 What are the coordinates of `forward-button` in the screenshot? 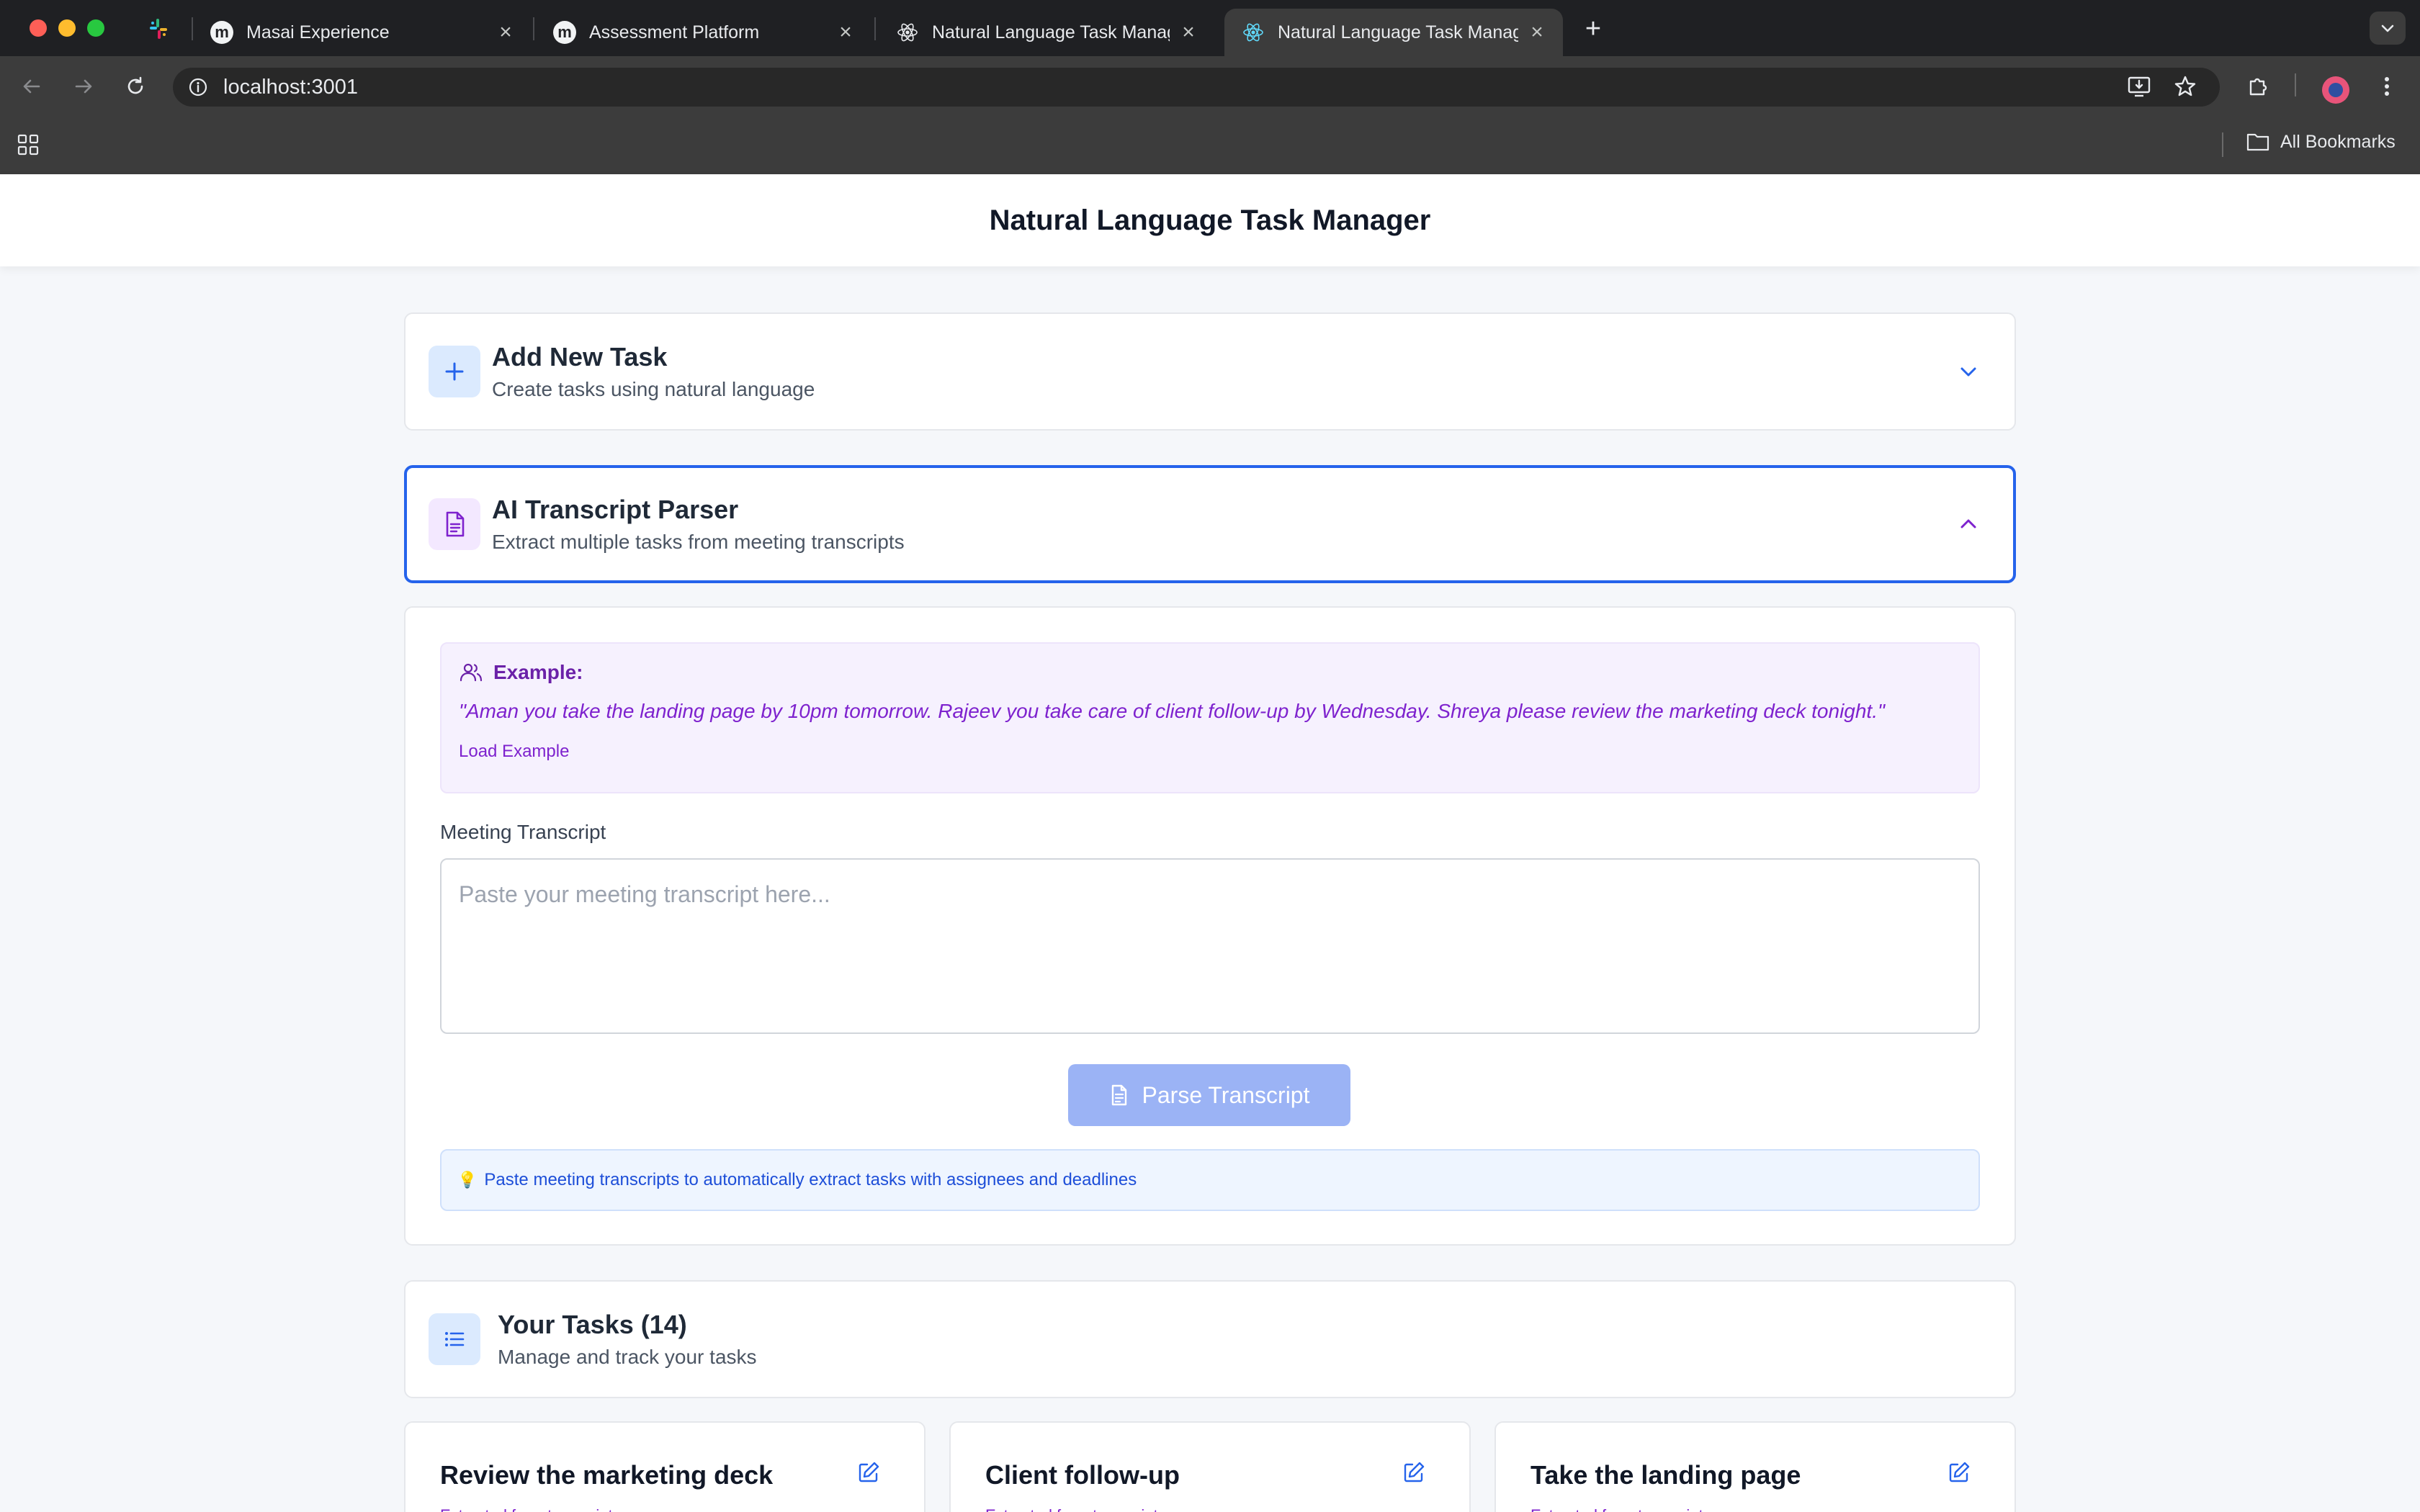 It's located at (83, 86).